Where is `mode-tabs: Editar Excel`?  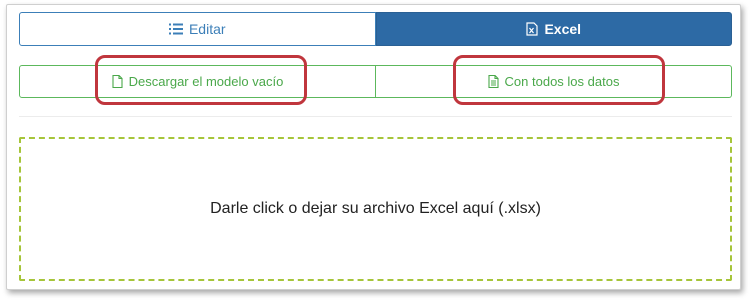 mode-tabs: Editar Excel is located at coordinates (375, 29).